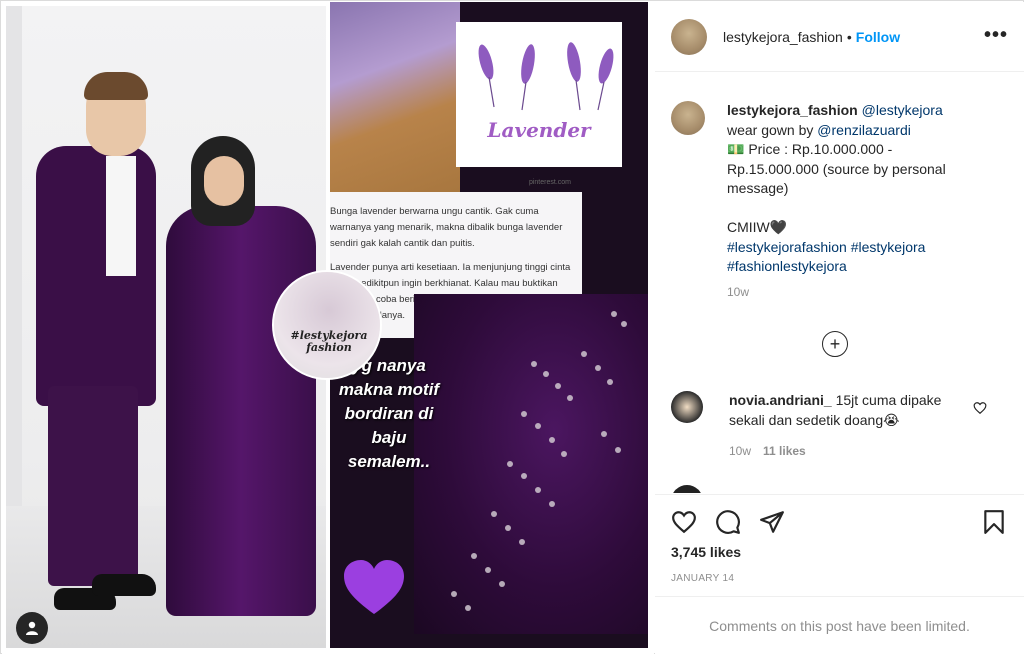 The image size is (1024, 654). Describe the element at coordinates (770, 129) in the screenshot. I see `caption-line: wear gown by` at that location.